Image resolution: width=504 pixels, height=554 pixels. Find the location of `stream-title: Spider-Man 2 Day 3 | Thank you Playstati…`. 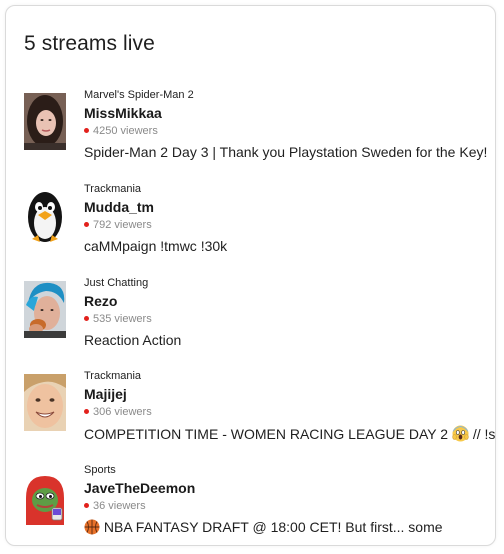

stream-title: Spider-Man 2 Day 3 | Thank you Playstati… is located at coordinates (286, 152).